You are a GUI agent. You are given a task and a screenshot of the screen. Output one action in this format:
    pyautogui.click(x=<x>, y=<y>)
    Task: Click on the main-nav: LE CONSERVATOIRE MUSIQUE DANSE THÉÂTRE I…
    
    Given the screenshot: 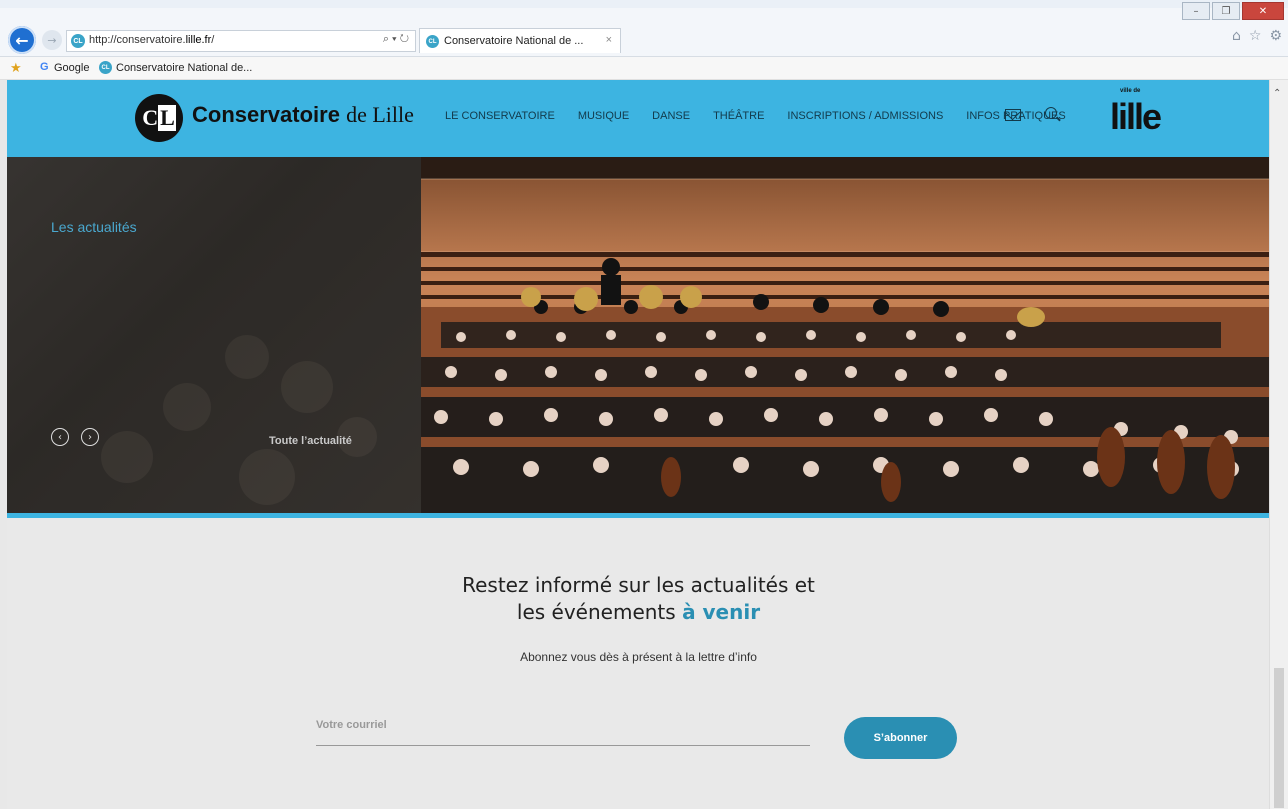 What is the action you would take?
    pyautogui.click(x=767, y=116)
    